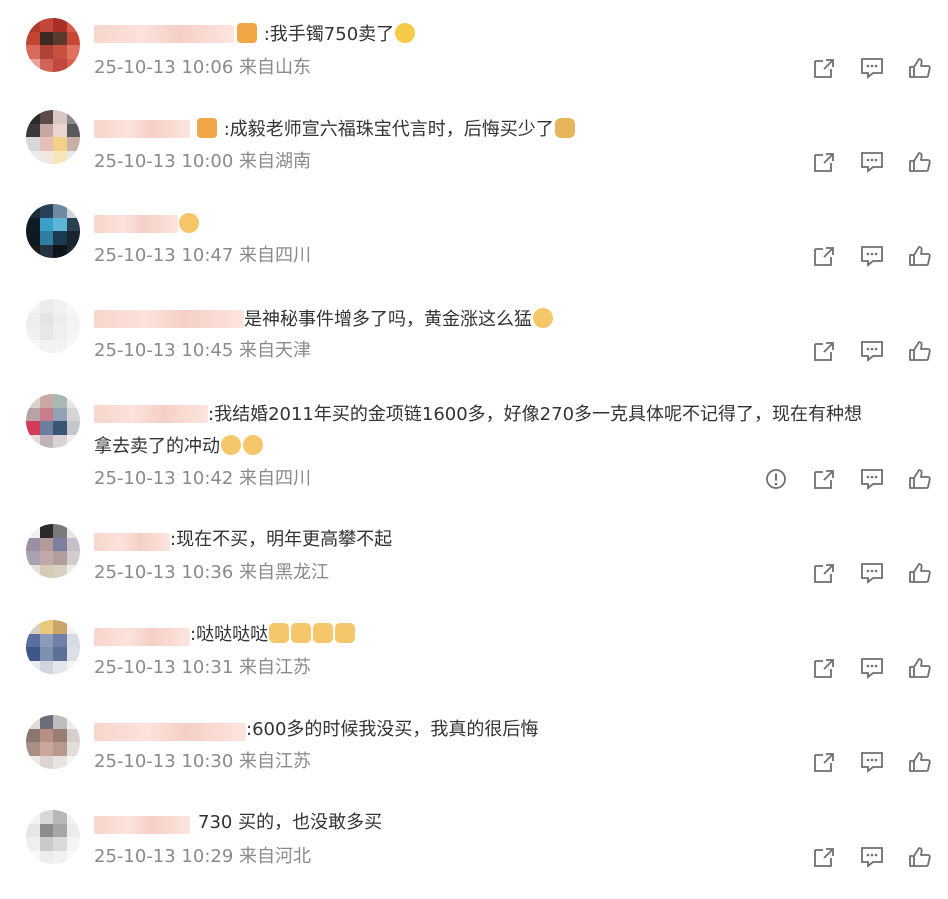 The height and width of the screenshot is (899, 948). I want to click on comment-meta: 25-10-13 10:36 来自黑龙江, so click(211, 573).